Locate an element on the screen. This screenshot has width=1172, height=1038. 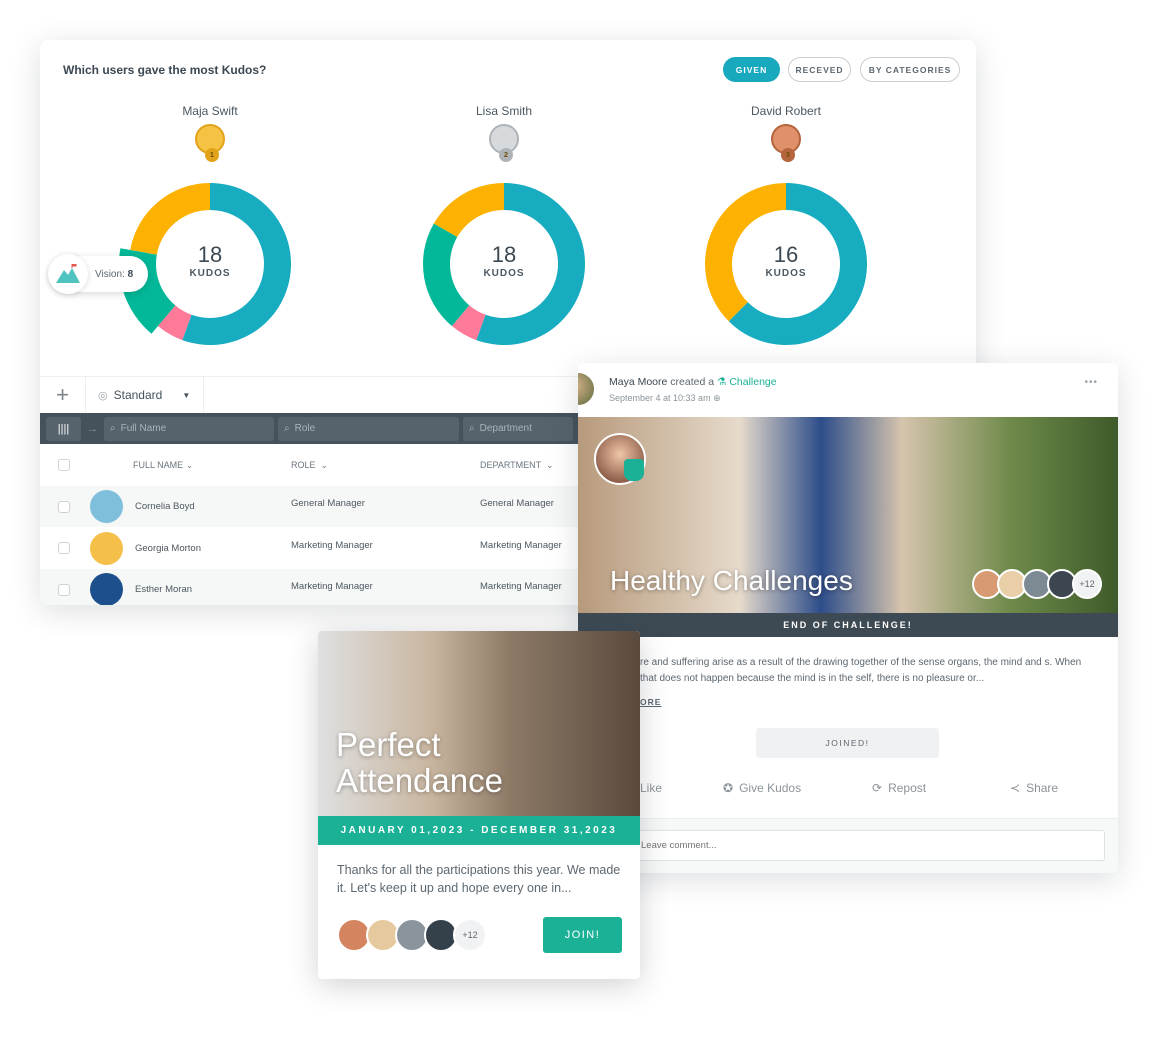
view-select: ◎ Standard ▼ is located at coordinates (145, 395).